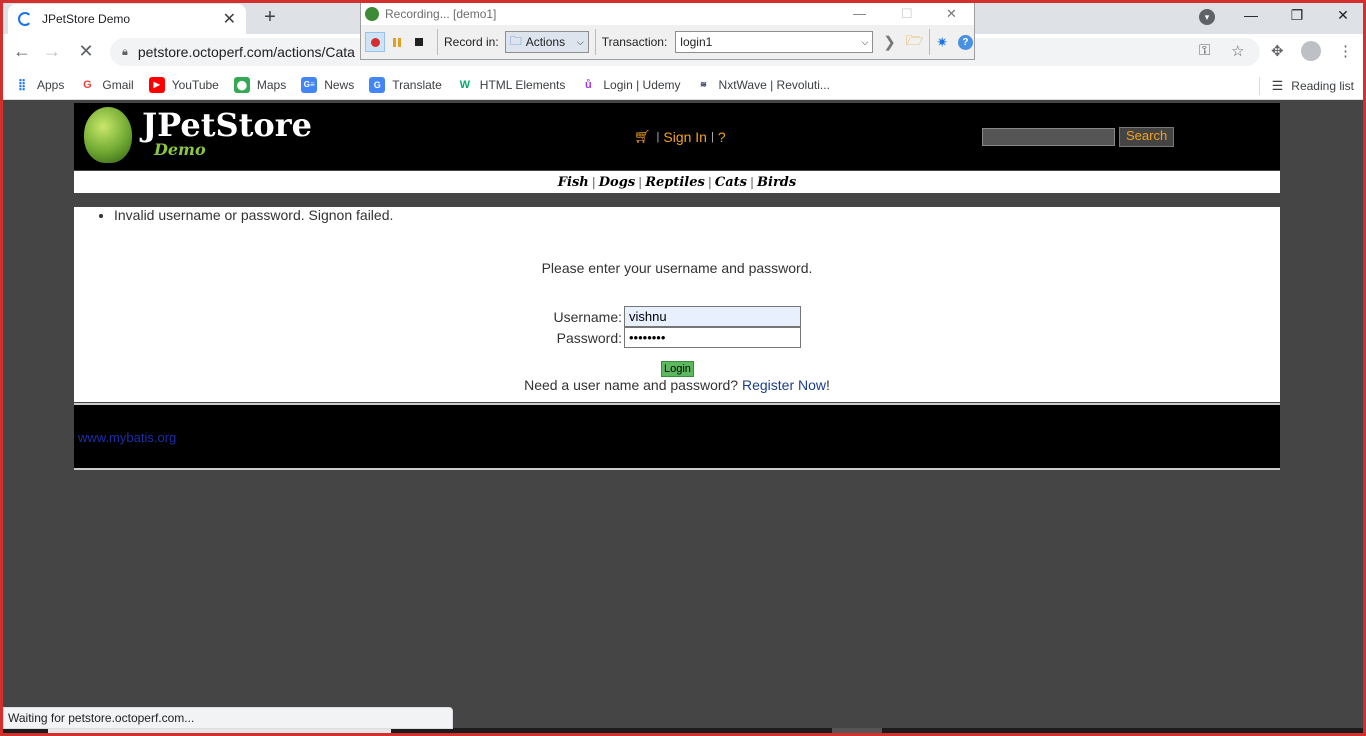  I want to click on category-link-dogs: Dogs, so click(617, 182).